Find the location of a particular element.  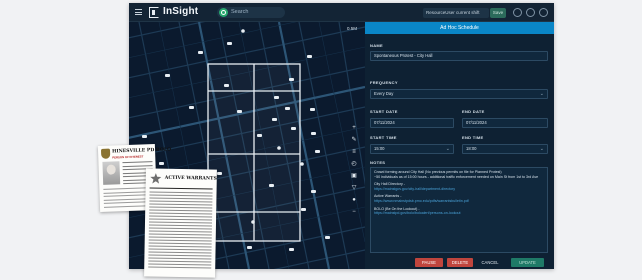

frequency-label: FREQUENCY is located at coordinates (384, 82).